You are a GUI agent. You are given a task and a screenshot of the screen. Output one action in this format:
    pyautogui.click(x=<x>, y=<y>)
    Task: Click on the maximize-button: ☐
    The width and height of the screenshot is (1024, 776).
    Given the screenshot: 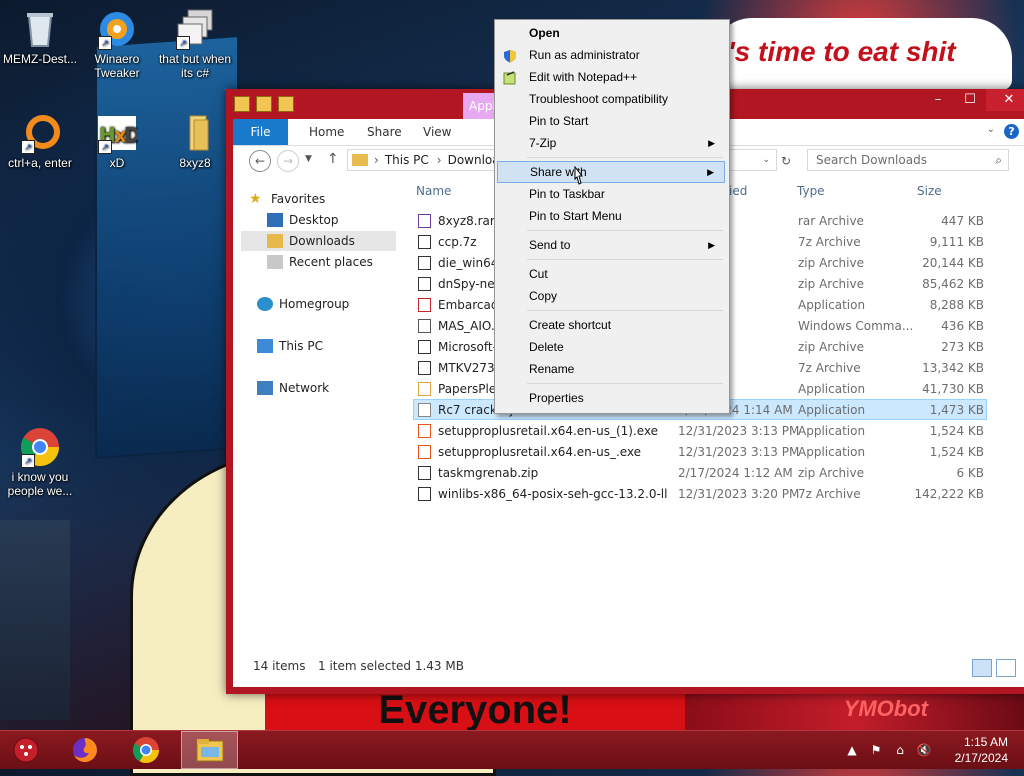 What is the action you would take?
    pyautogui.click(x=970, y=100)
    